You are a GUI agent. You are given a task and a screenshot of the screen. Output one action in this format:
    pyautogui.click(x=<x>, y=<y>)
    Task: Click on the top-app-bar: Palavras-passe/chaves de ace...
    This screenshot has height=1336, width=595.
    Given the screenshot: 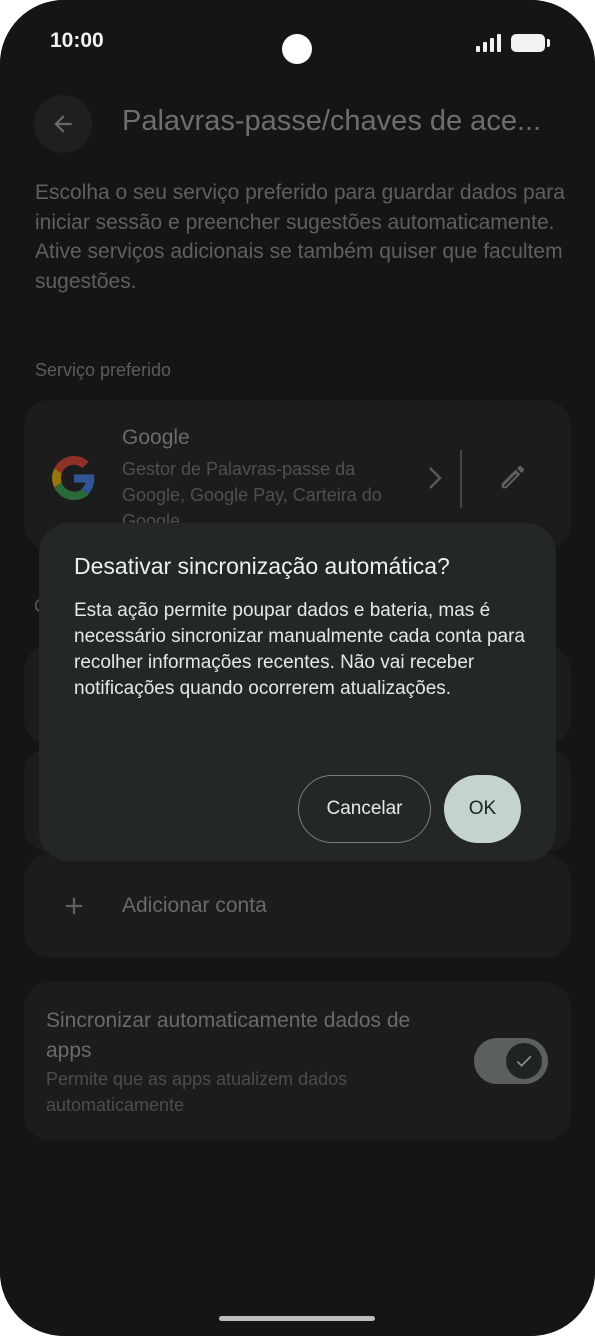 What is the action you would take?
    pyautogui.click(x=297, y=125)
    